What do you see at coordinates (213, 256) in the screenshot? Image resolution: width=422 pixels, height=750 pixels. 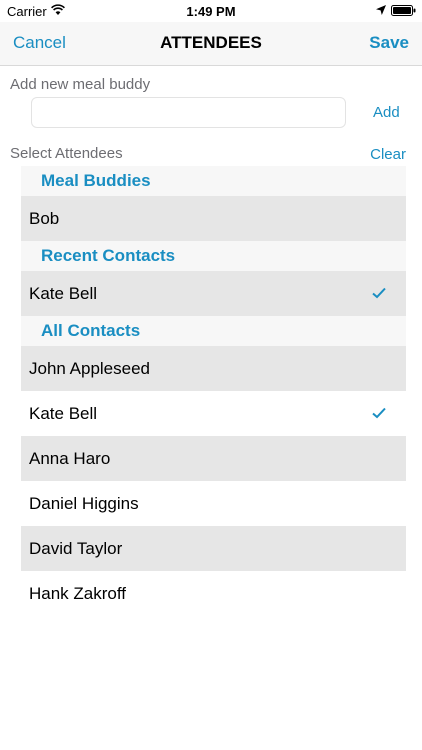 I see `section-header-recent-contacts: Recent Contacts` at bounding box center [213, 256].